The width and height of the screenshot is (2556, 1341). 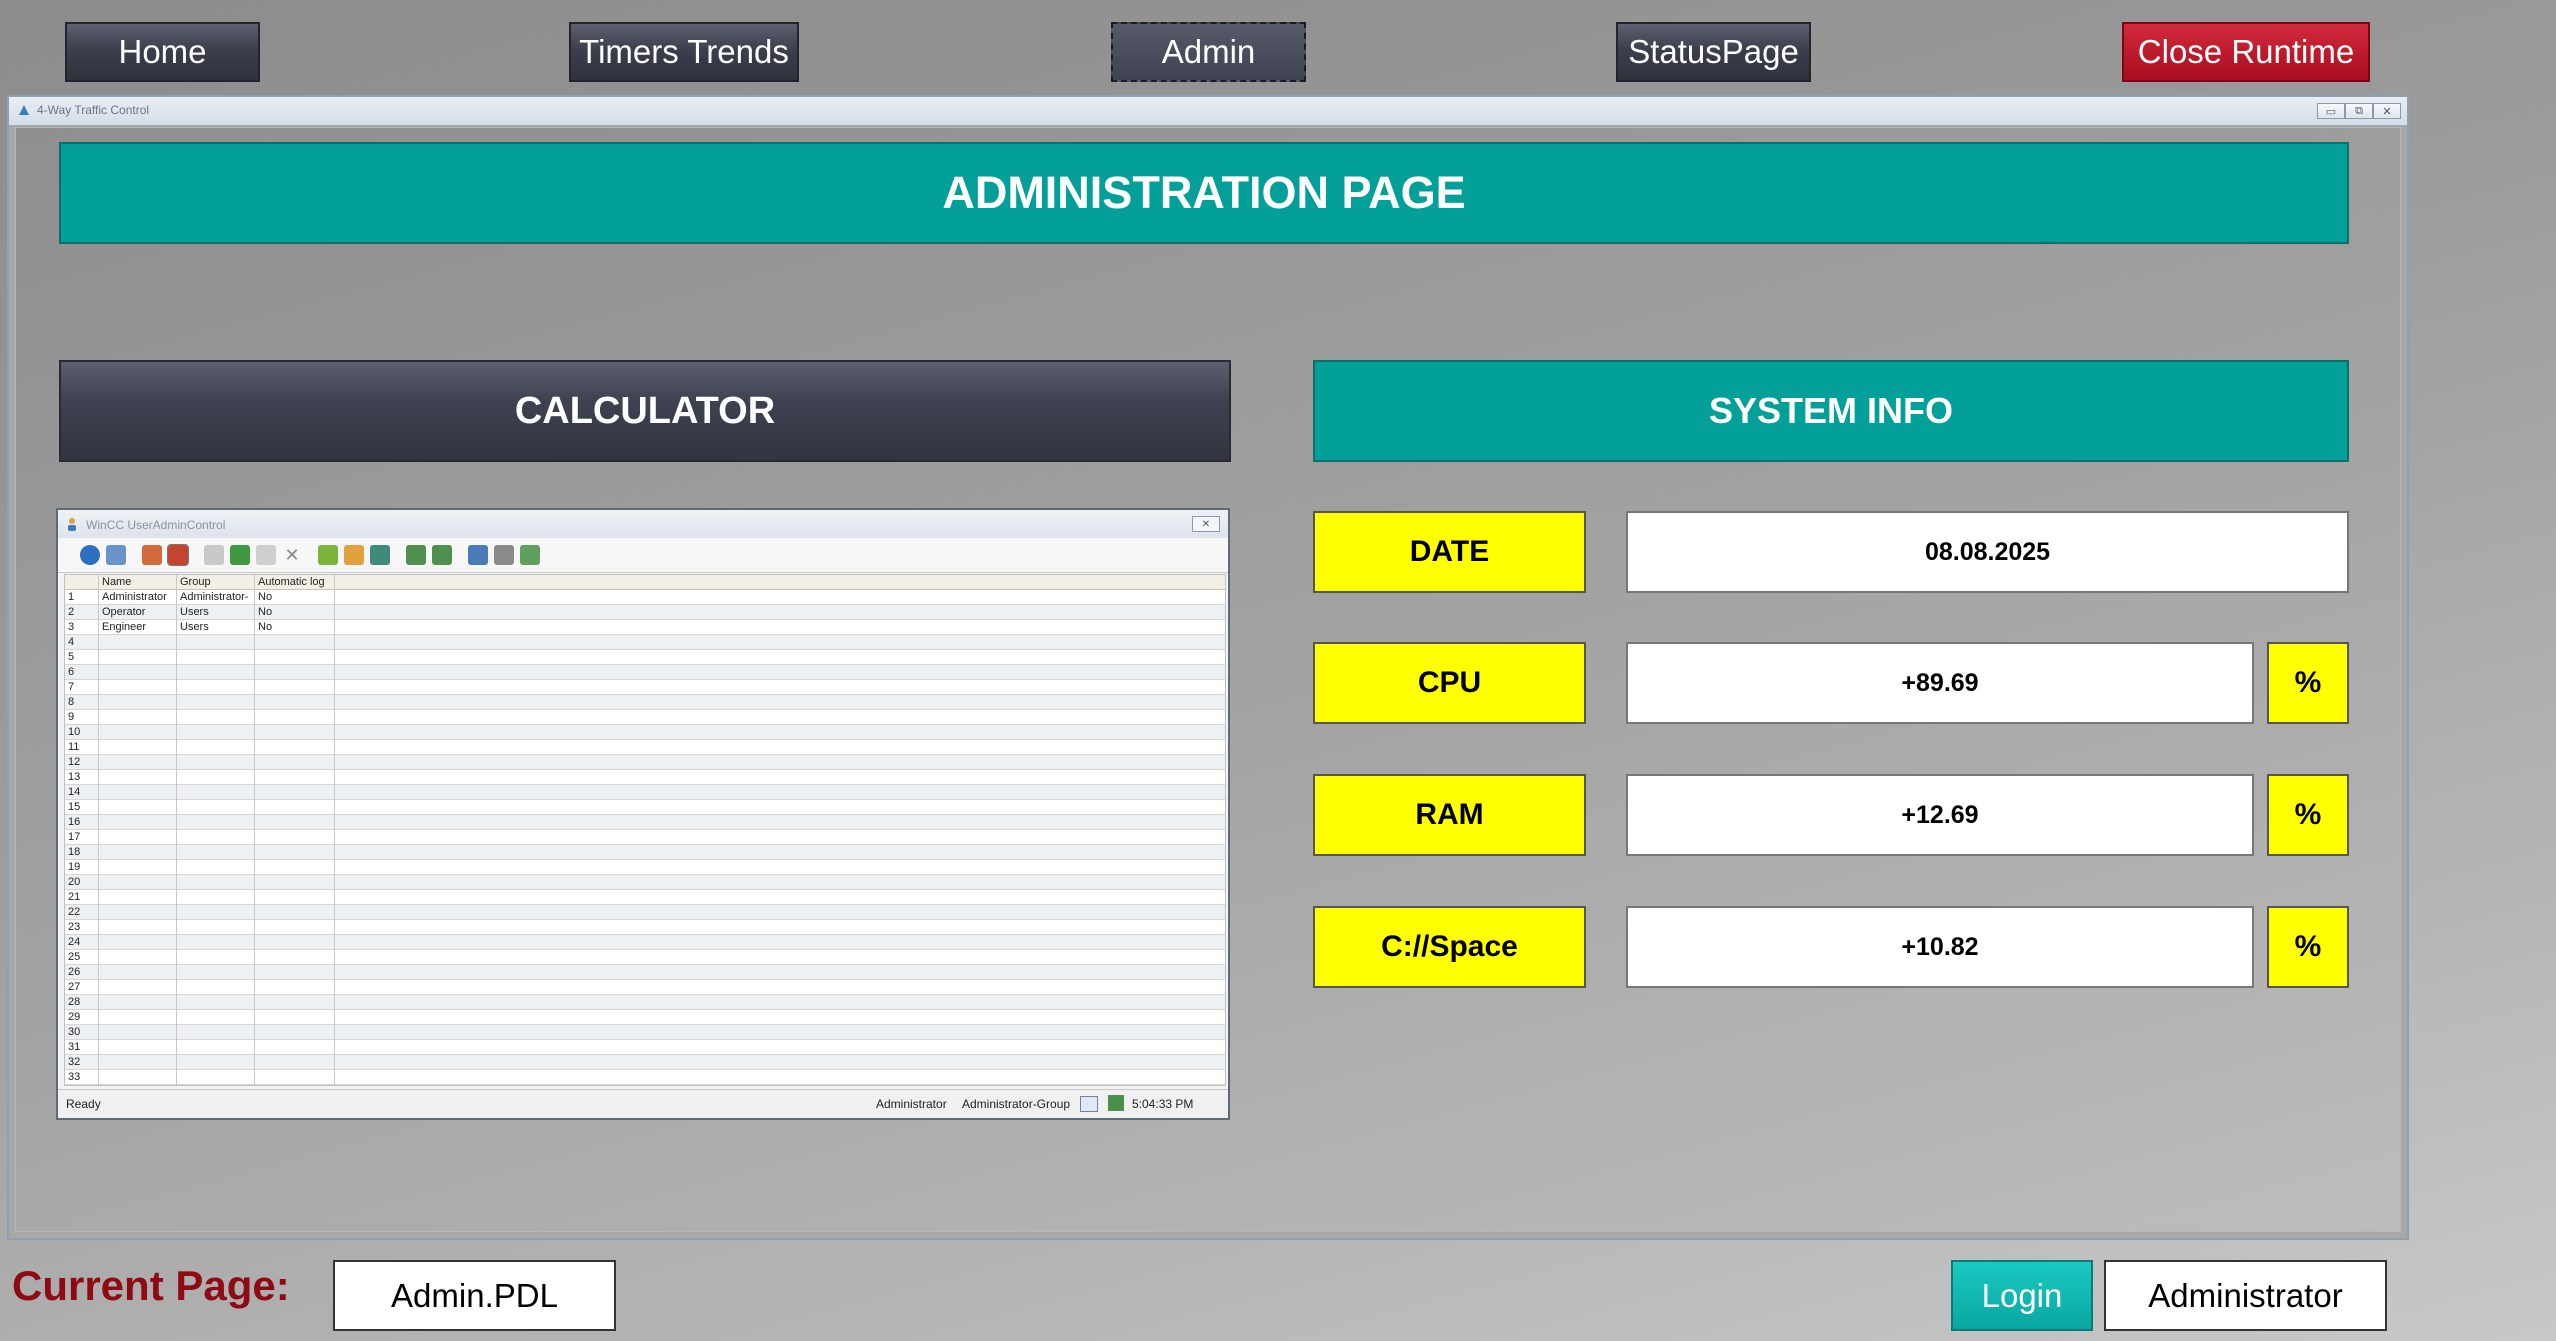 I want to click on calculator-label: CALCULATOR, so click(x=645, y=410).